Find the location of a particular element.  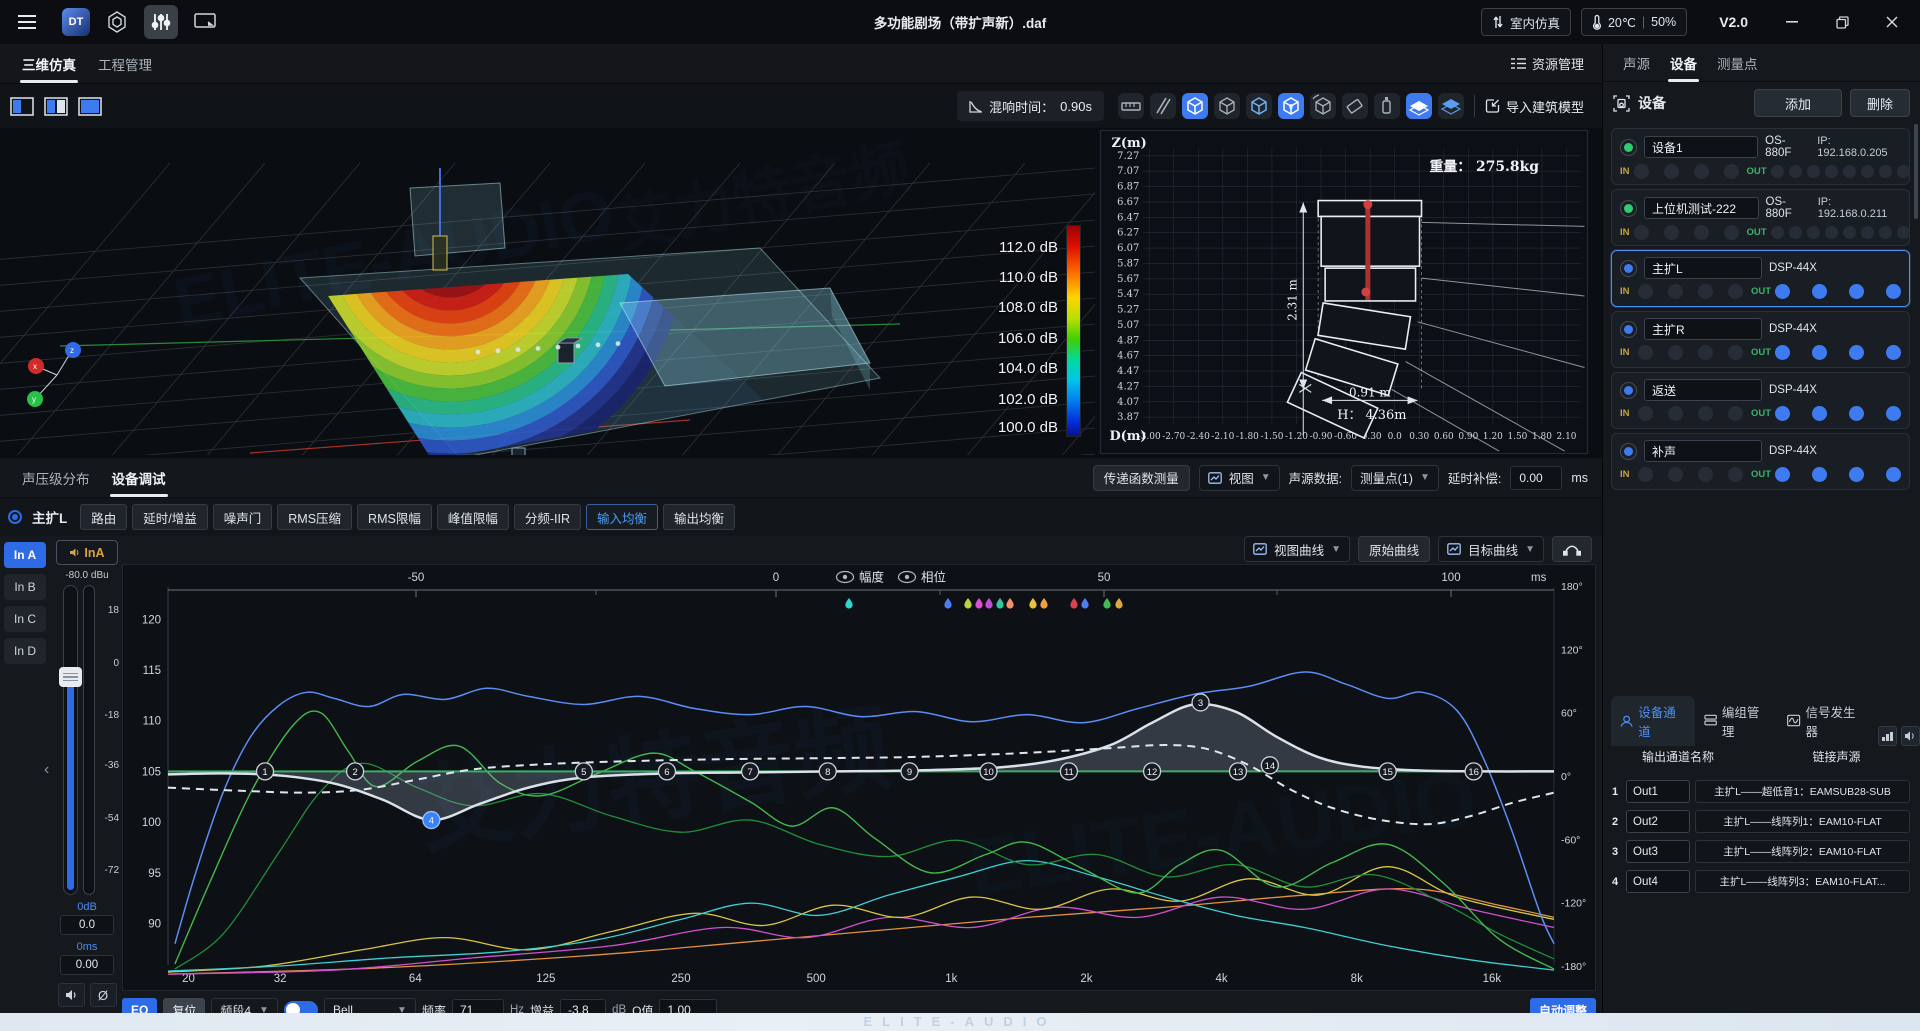

screen-share-icon is located at coordinates (205, 22).